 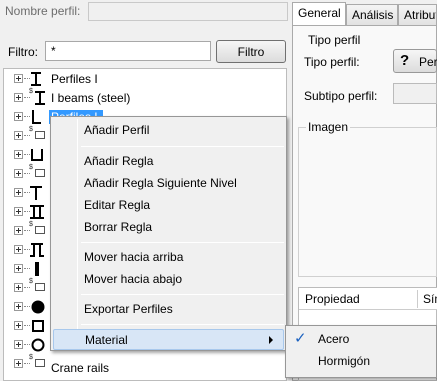 What do you see at coordinates (38, 345) in the screenshot?
I see `round-tube-icon` at bounding box center [38, 345].